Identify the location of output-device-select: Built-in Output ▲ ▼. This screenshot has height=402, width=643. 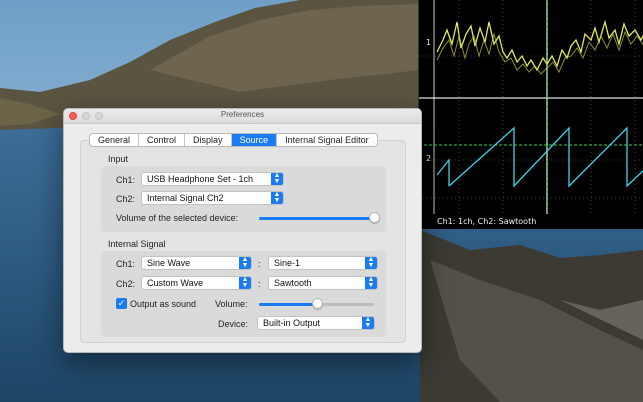
(316, 323).